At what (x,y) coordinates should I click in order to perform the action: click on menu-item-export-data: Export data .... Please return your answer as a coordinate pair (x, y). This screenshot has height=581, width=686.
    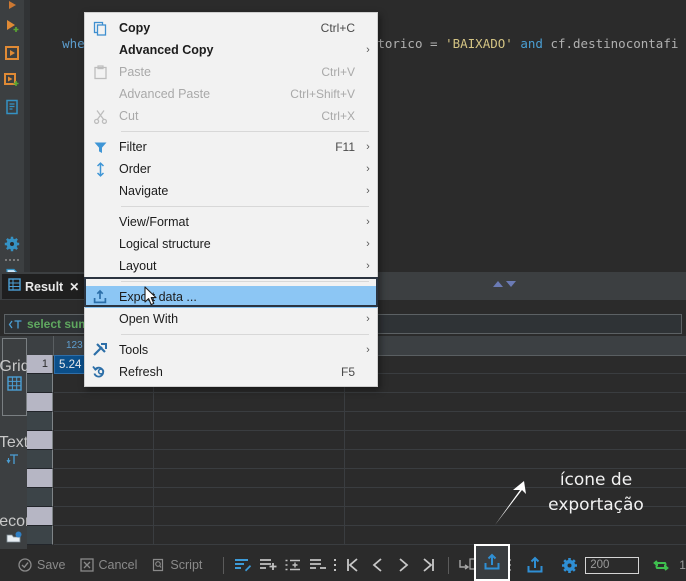
    Looking at the image, I should click on (231, 297).